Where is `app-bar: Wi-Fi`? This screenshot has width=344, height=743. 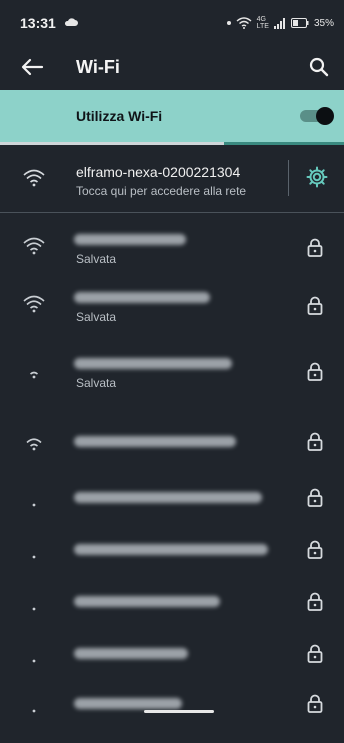 app-bar: Wi-Fi is located at coordinates (172, 66).